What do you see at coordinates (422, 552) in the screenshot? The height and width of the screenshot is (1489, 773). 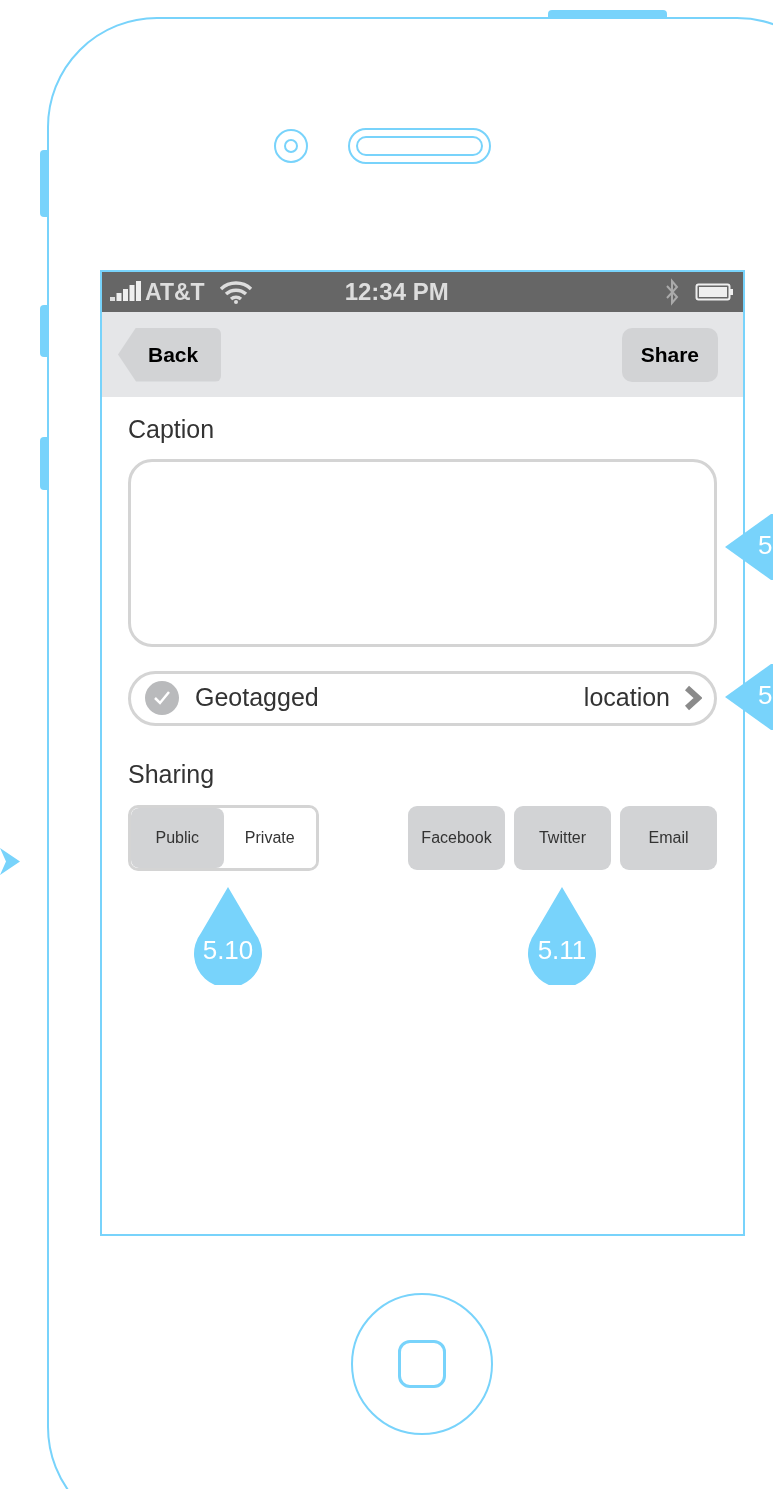 I see `caption-field` at bounding box center [422, 552].